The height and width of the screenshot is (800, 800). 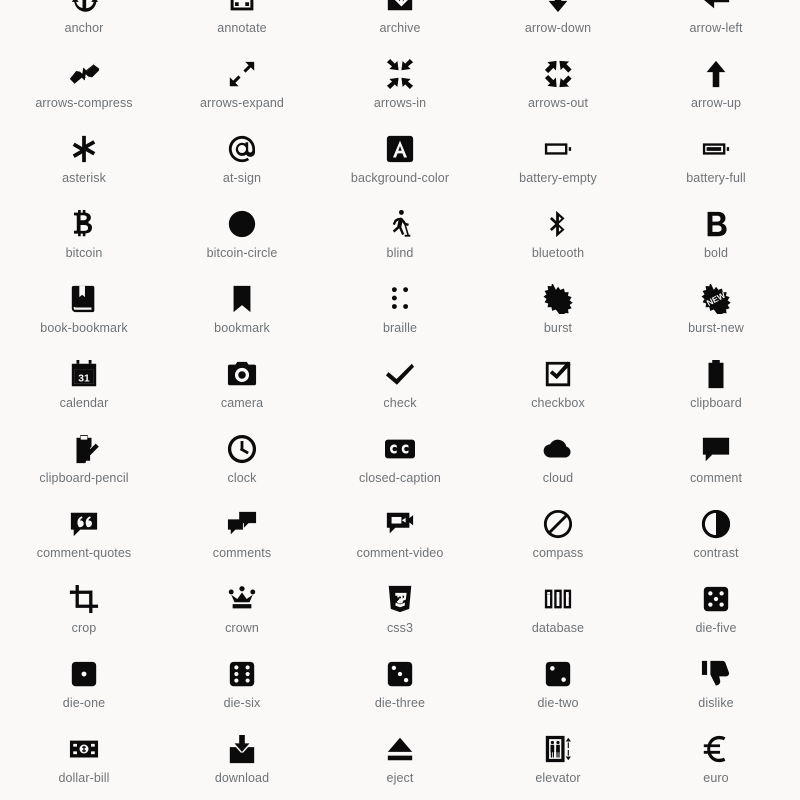 I want to click on annotate-icon, so click(x=242, y=8).